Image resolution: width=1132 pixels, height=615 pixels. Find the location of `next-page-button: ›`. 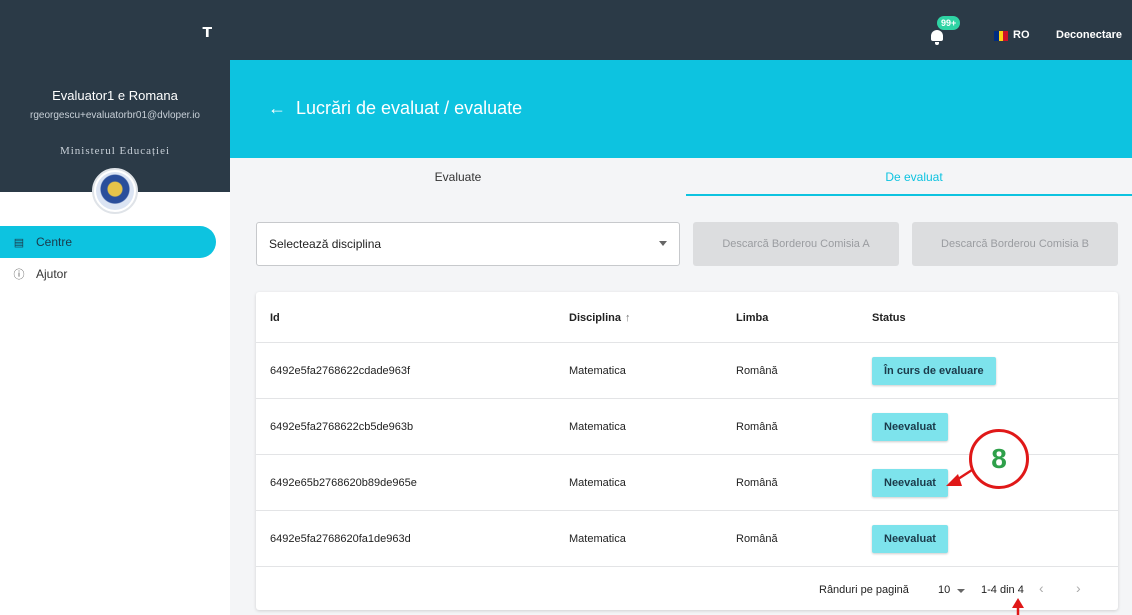

next-page-button: › is located at coordinates (1078, 588).